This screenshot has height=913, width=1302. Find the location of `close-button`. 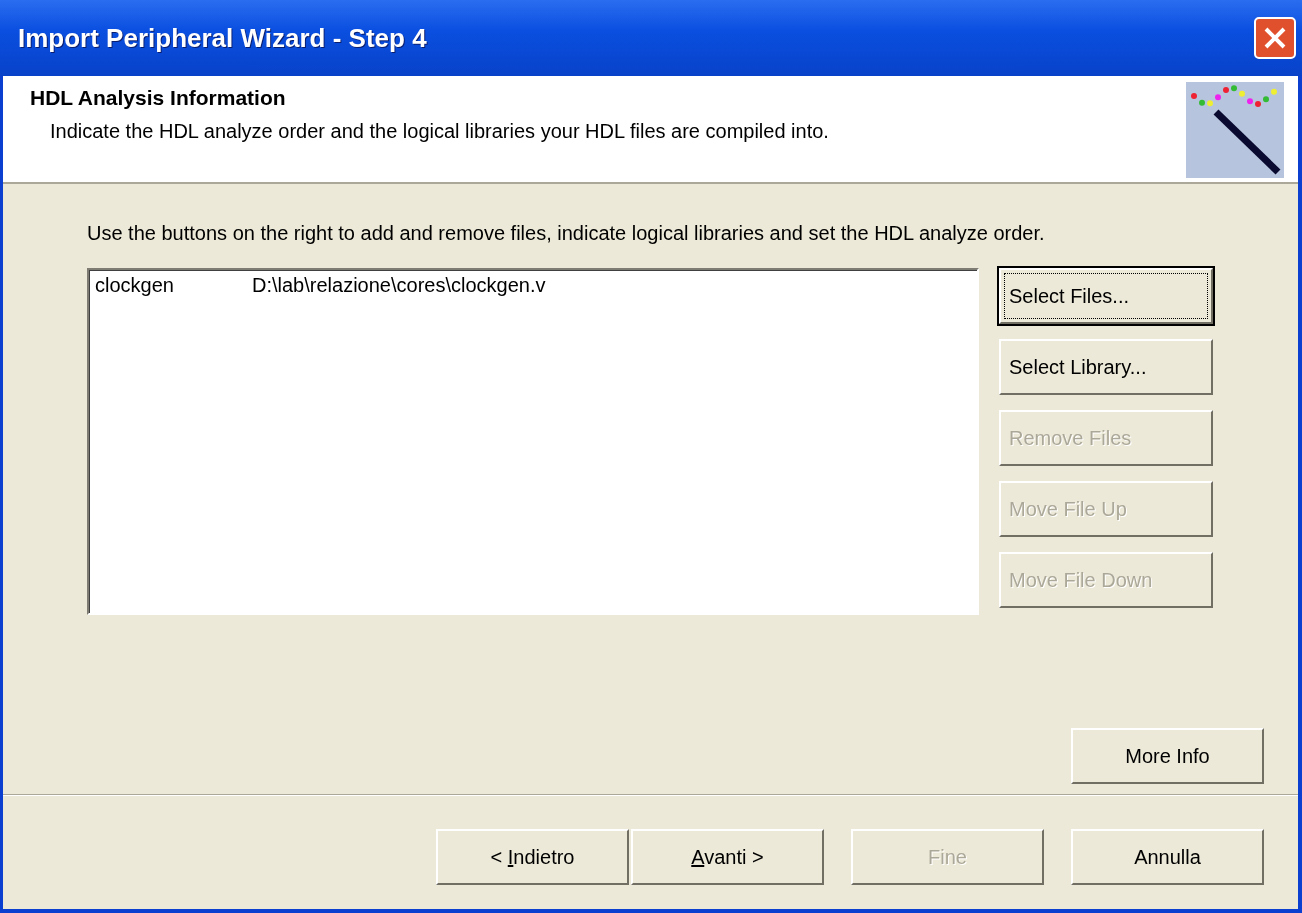

close-button is located at coordinates (1275, 38).